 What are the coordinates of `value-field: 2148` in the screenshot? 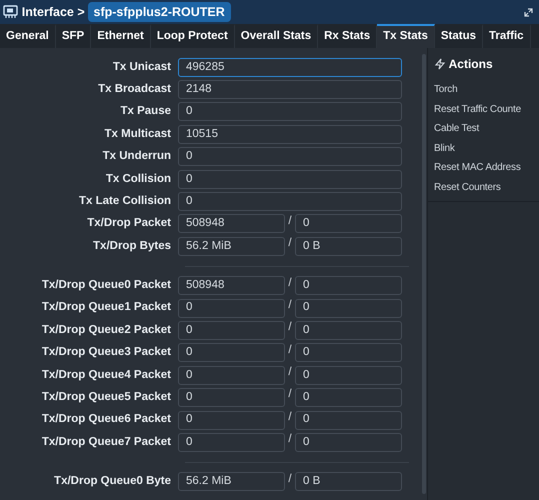 It's located at (290, 90).